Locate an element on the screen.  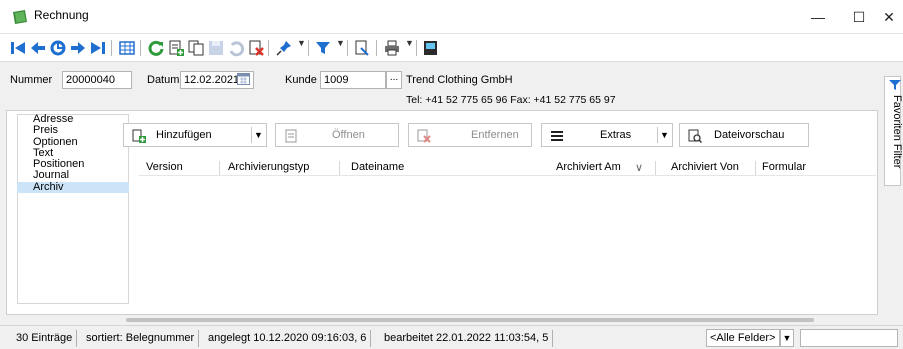
next-record-icon is located at coordinates (78, 48).